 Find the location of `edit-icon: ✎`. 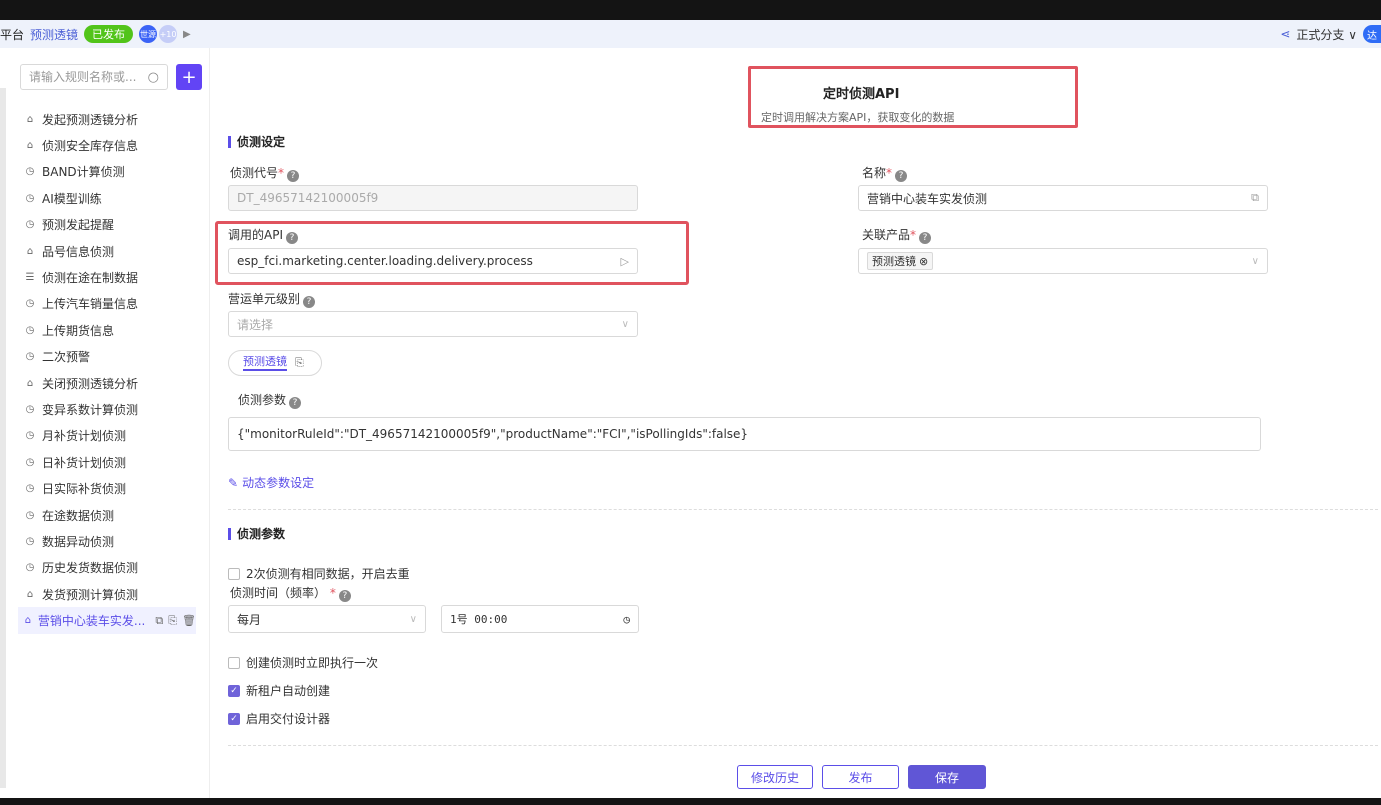

edit-icon: ✎ is located at coordinates (233, 482).